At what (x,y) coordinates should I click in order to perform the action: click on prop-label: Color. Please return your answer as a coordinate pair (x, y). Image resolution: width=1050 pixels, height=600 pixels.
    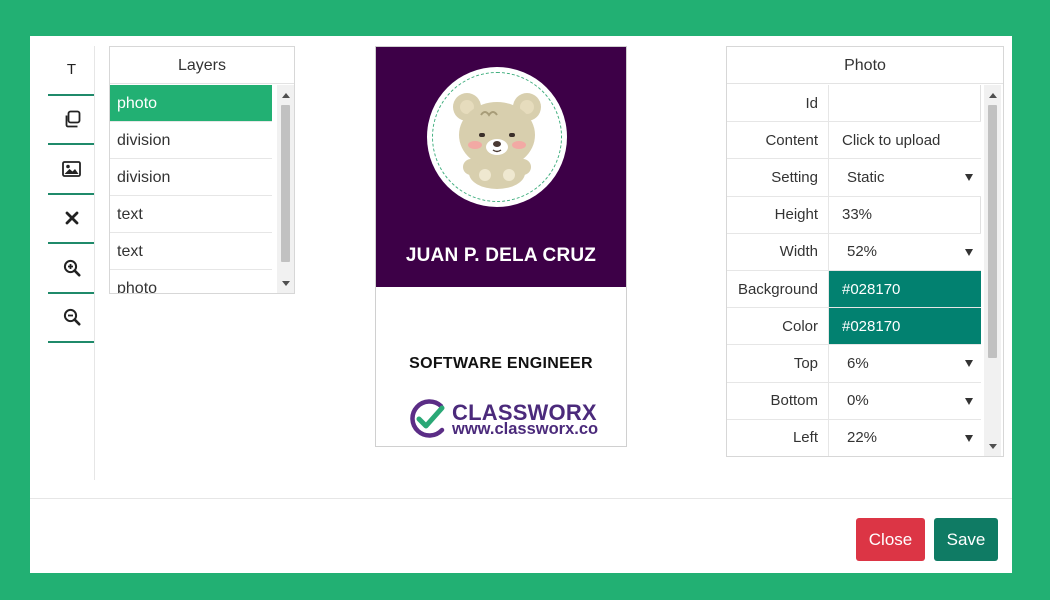
    Looking at the image, I should click on (778, 326).